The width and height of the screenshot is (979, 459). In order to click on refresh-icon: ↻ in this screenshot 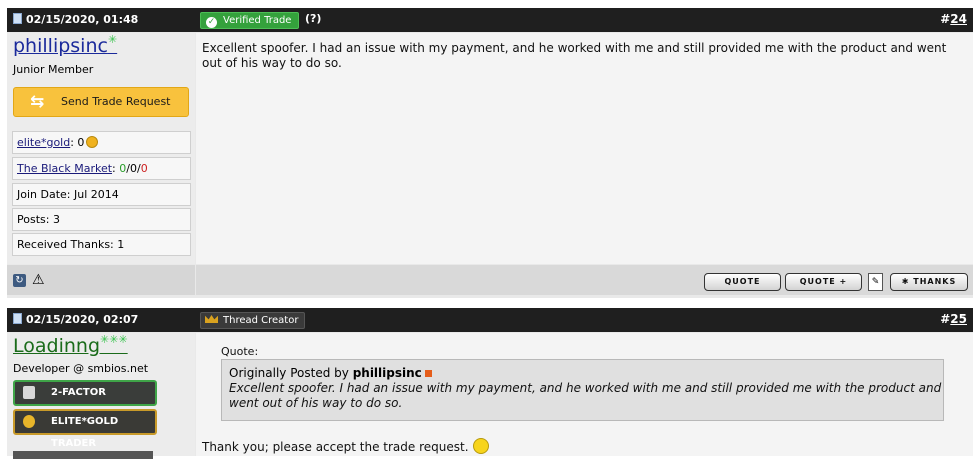, I will do `click(19, 280)`.